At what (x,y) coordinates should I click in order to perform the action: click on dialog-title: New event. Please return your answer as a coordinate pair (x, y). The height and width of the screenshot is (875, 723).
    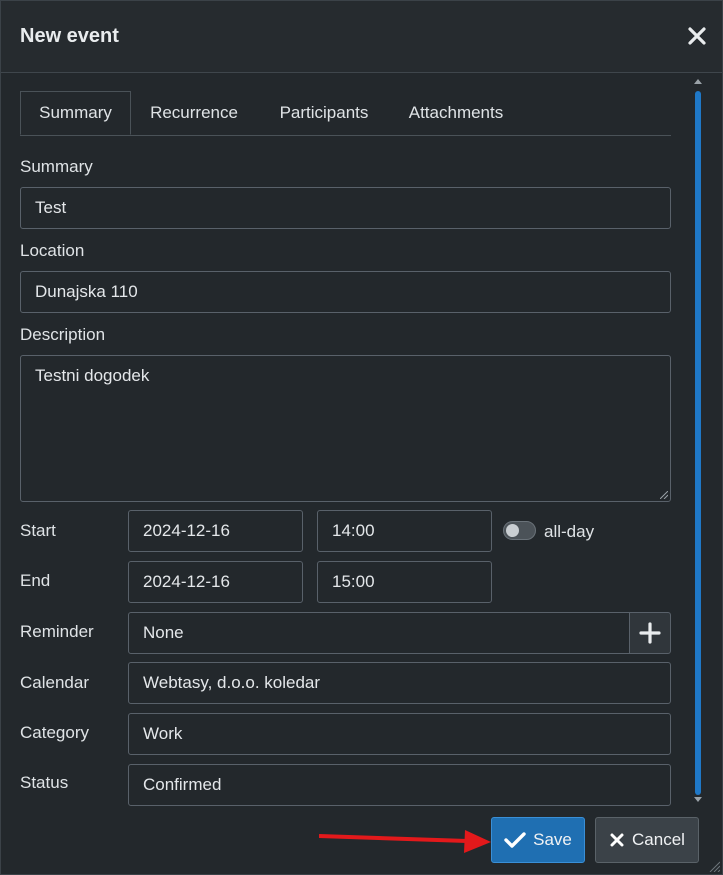
    Looking at the image, I should click on (69, 36).